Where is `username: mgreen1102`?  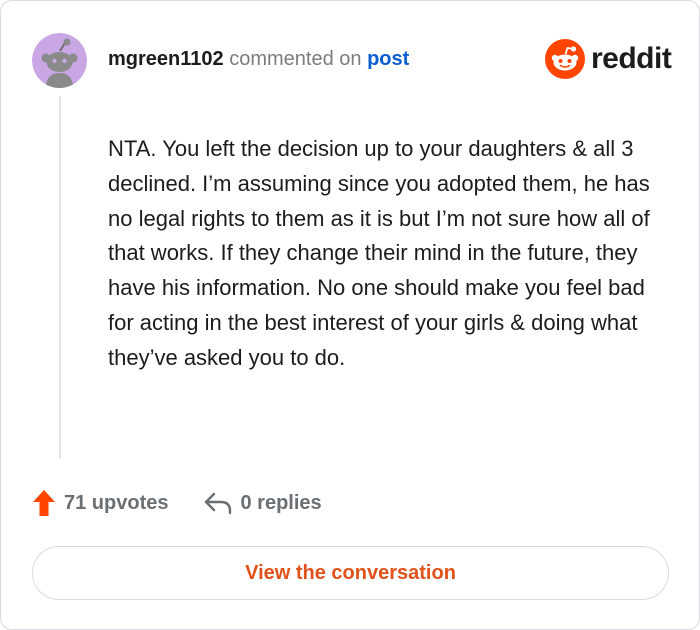 username: mgreen1102 is located at coordinates (166, 59).